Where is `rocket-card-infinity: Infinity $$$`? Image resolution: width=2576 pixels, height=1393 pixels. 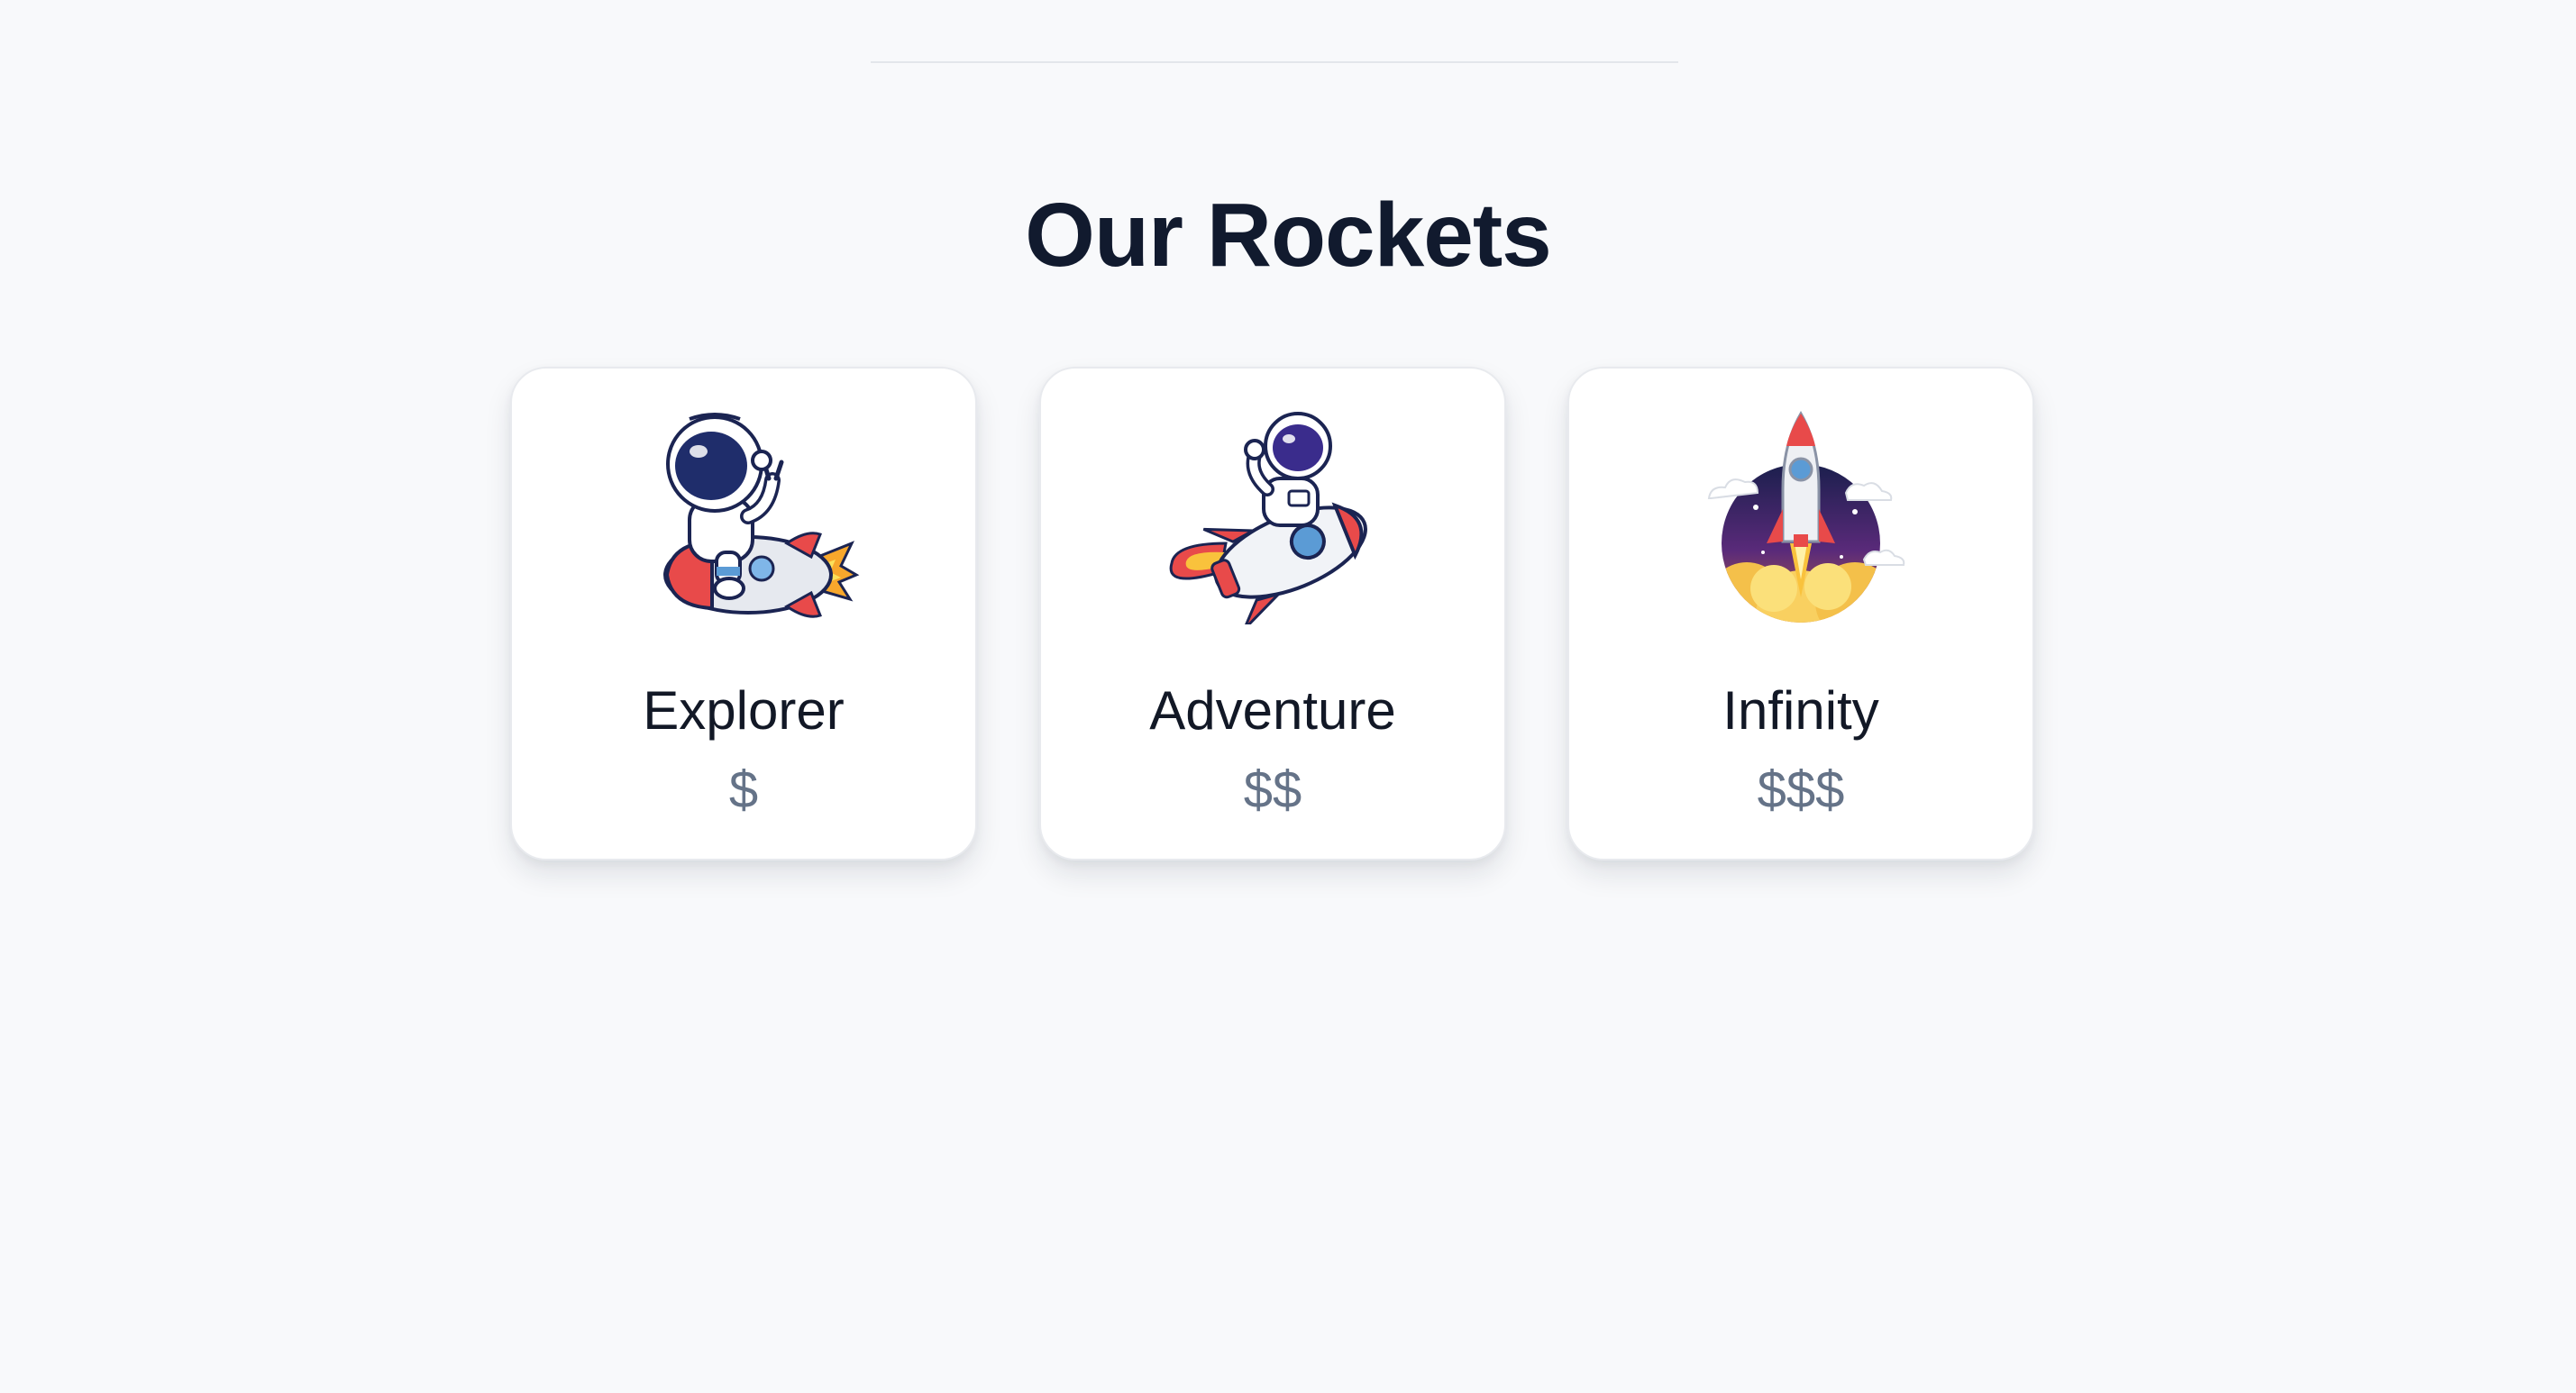
rocket-card-infinity: Infinity $$$ is located at coordinates (1800, 614).